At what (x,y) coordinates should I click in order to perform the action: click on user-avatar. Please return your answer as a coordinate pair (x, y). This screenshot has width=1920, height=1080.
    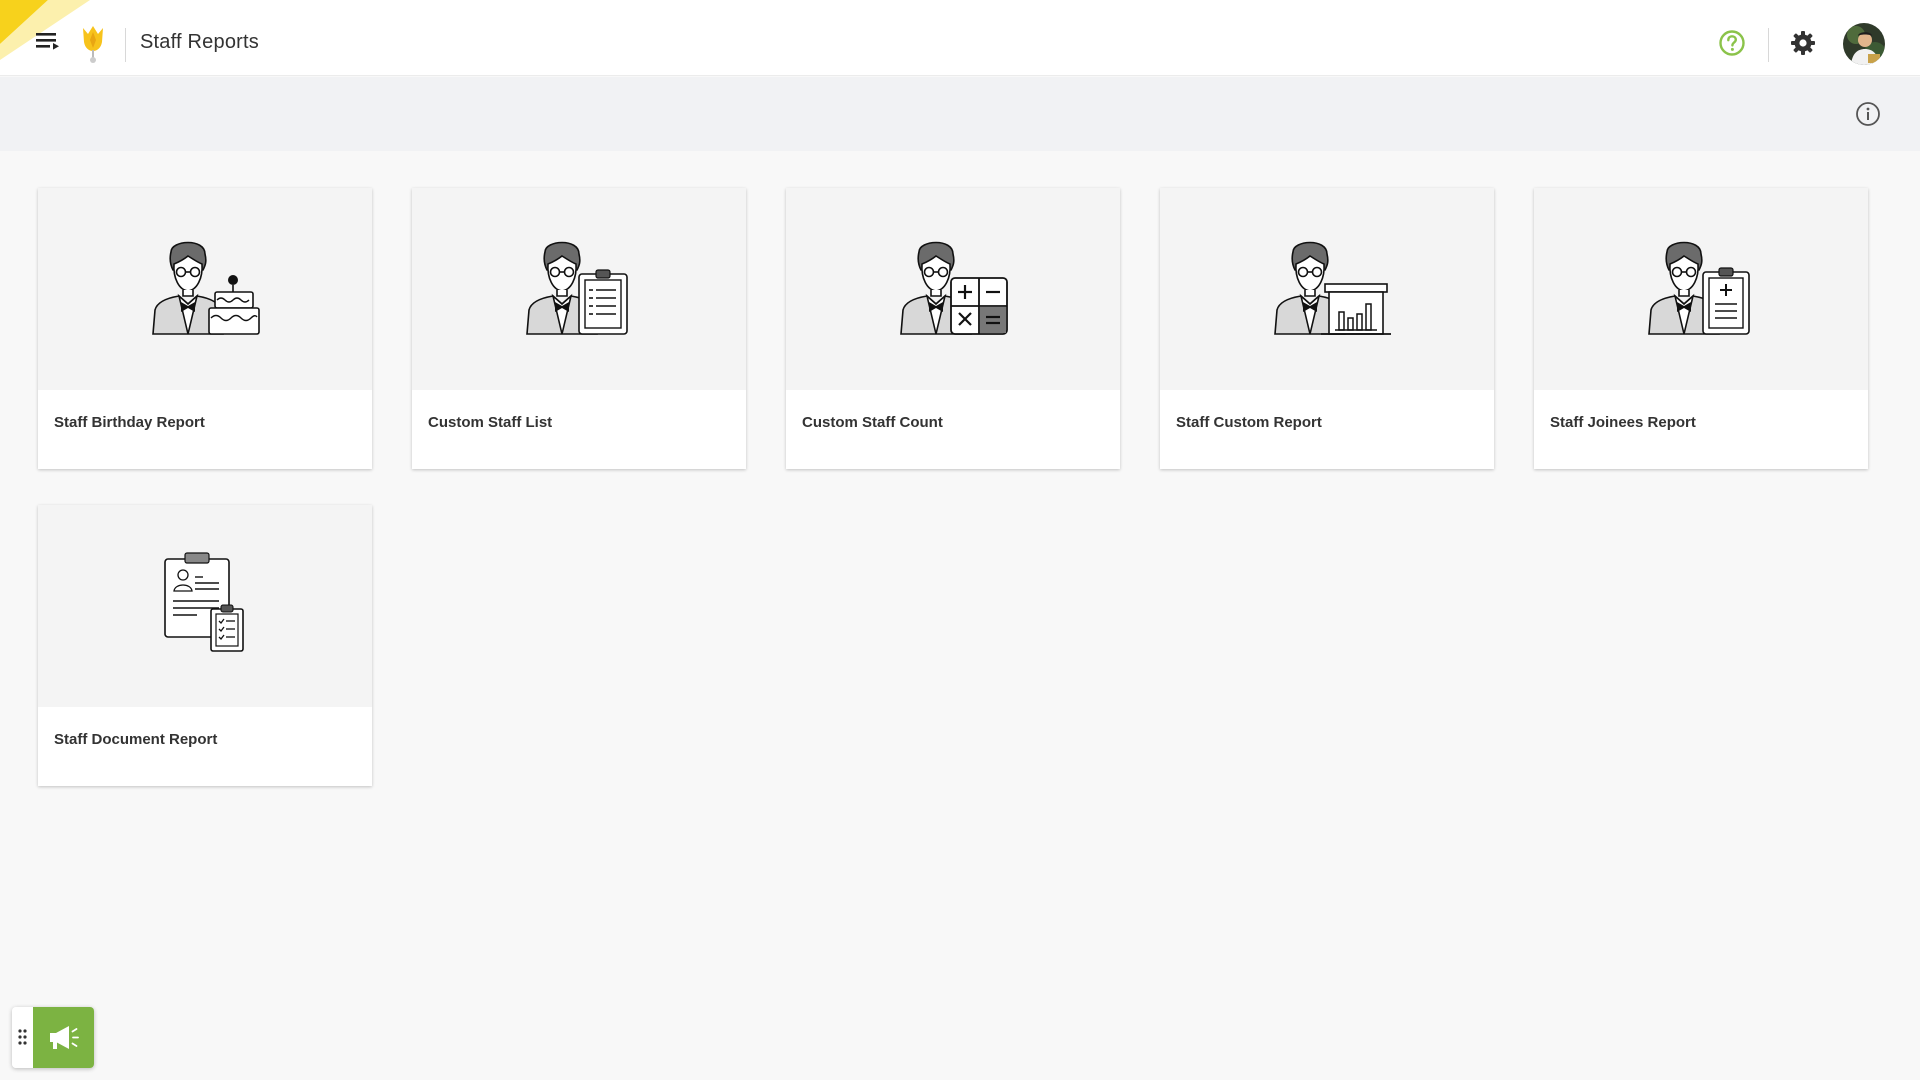
    Looking at the image, I should click on (1864, 44).